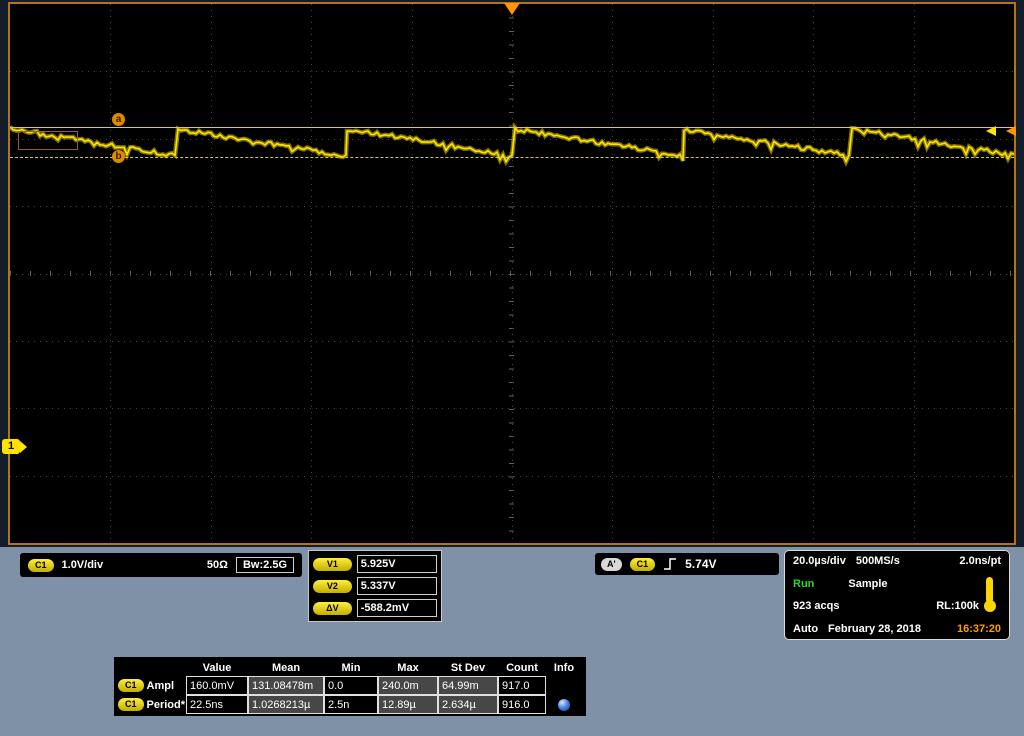  Describe the element at coordinates (131, 685) in the screenshot. I see `row-ampl-channel-badge: C1` at that location.